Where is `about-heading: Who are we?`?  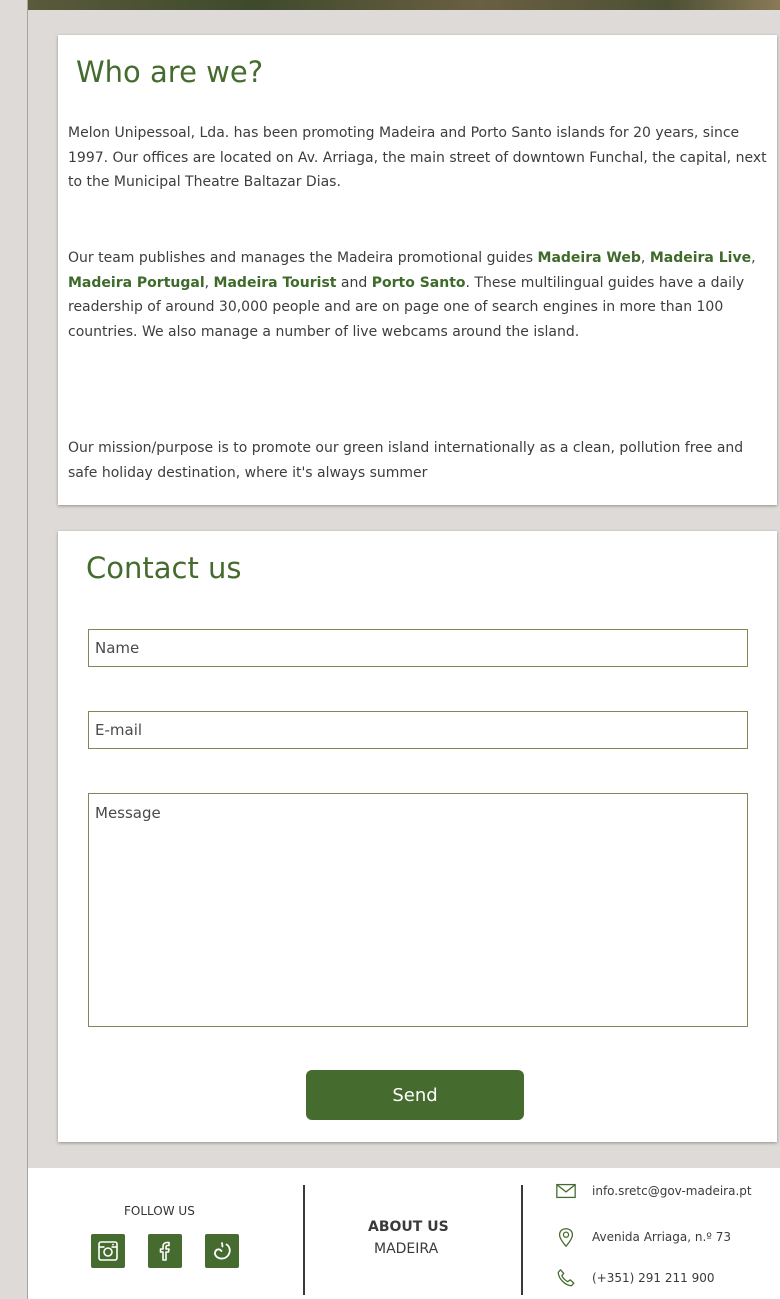 about-heading: Who are we? is located at coordinates (170, 72).